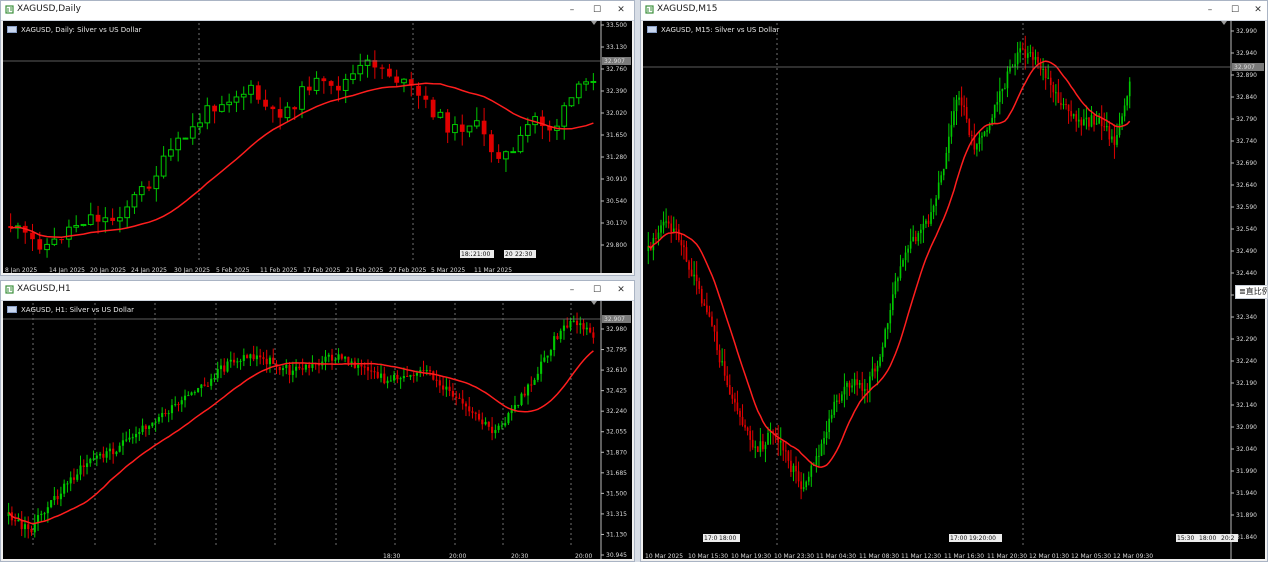 Image resolution: width=1268 pixels, height=562 pixels. I want to click on price-label: 32.140, so click(1246, 405).